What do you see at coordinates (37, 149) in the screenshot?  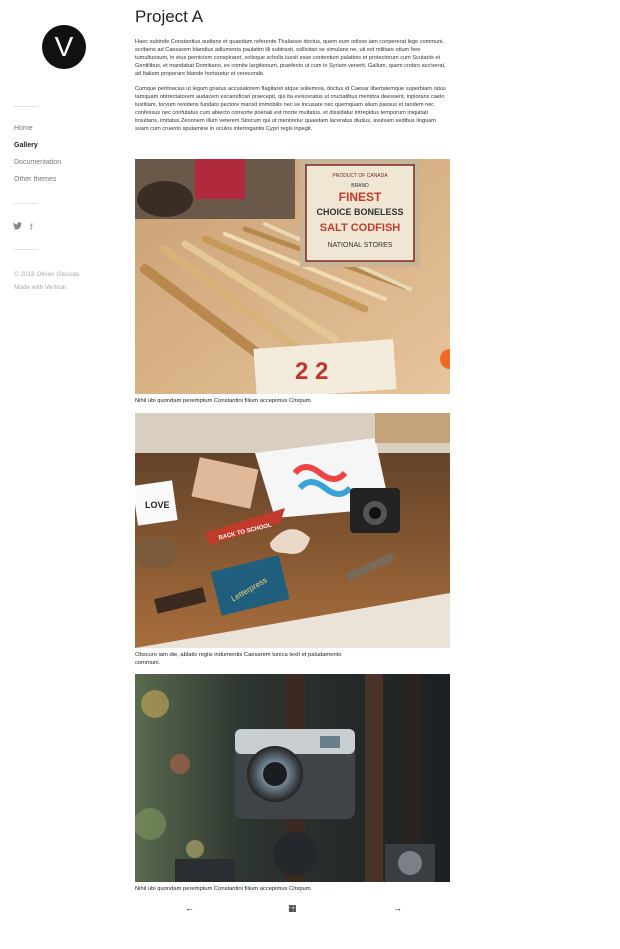 I see `nav-item-gallery: Gallery` at bounding box center [37, 149].